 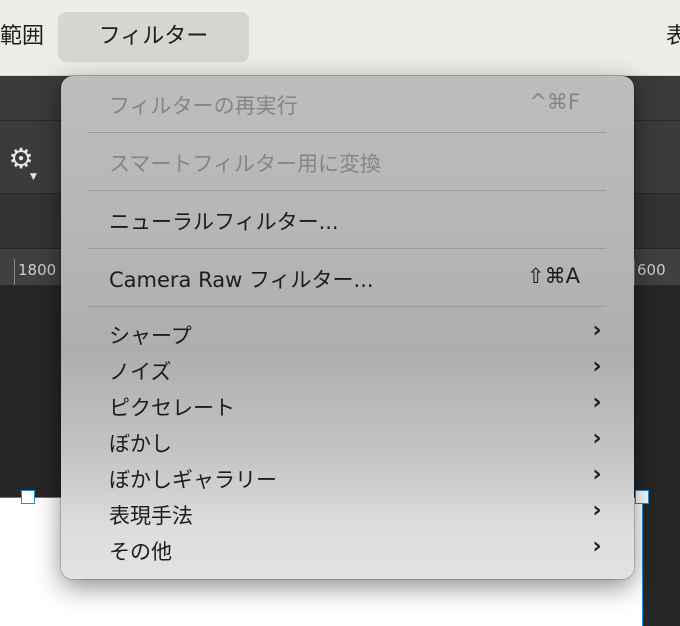 I want to click on menu-item-label: シャープ, so click(x=150, y=336).